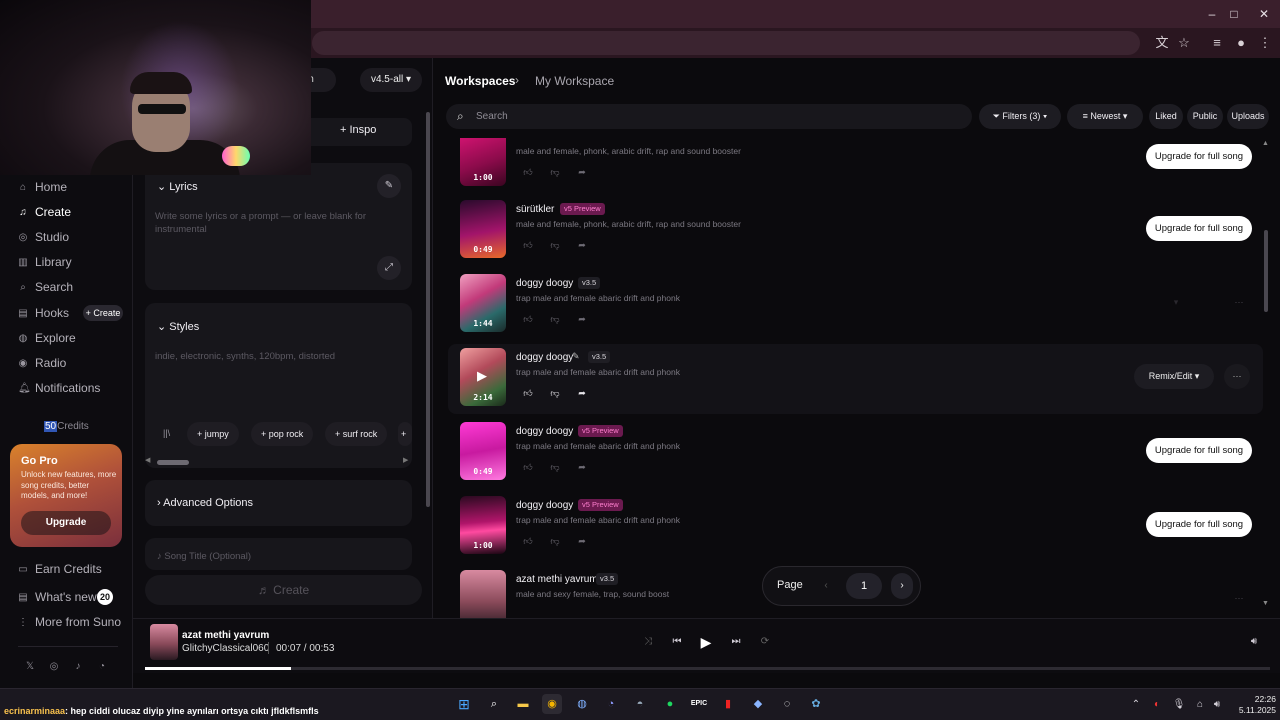 The width and height of the screenshot is (1280, 720). What do you see at coordinates (483, 303) in the screenshot?
I see `song-cover: 1:44` at bounding box center [483, 303].